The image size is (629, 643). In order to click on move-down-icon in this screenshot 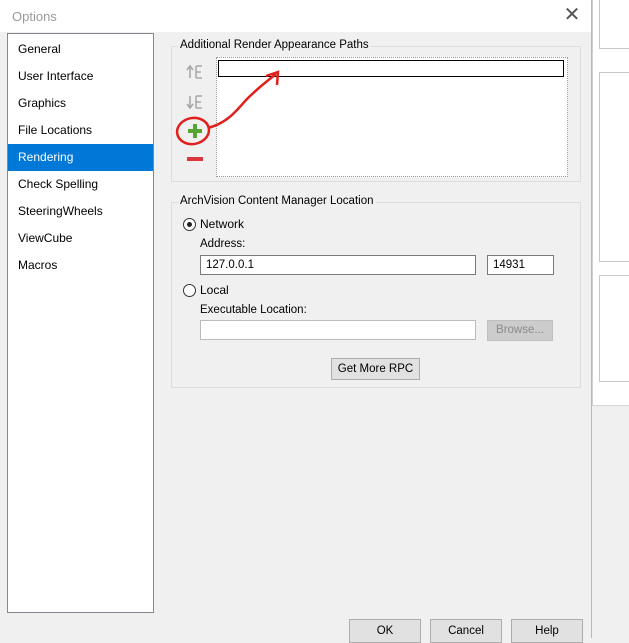, I will do `click(194, 102)`.